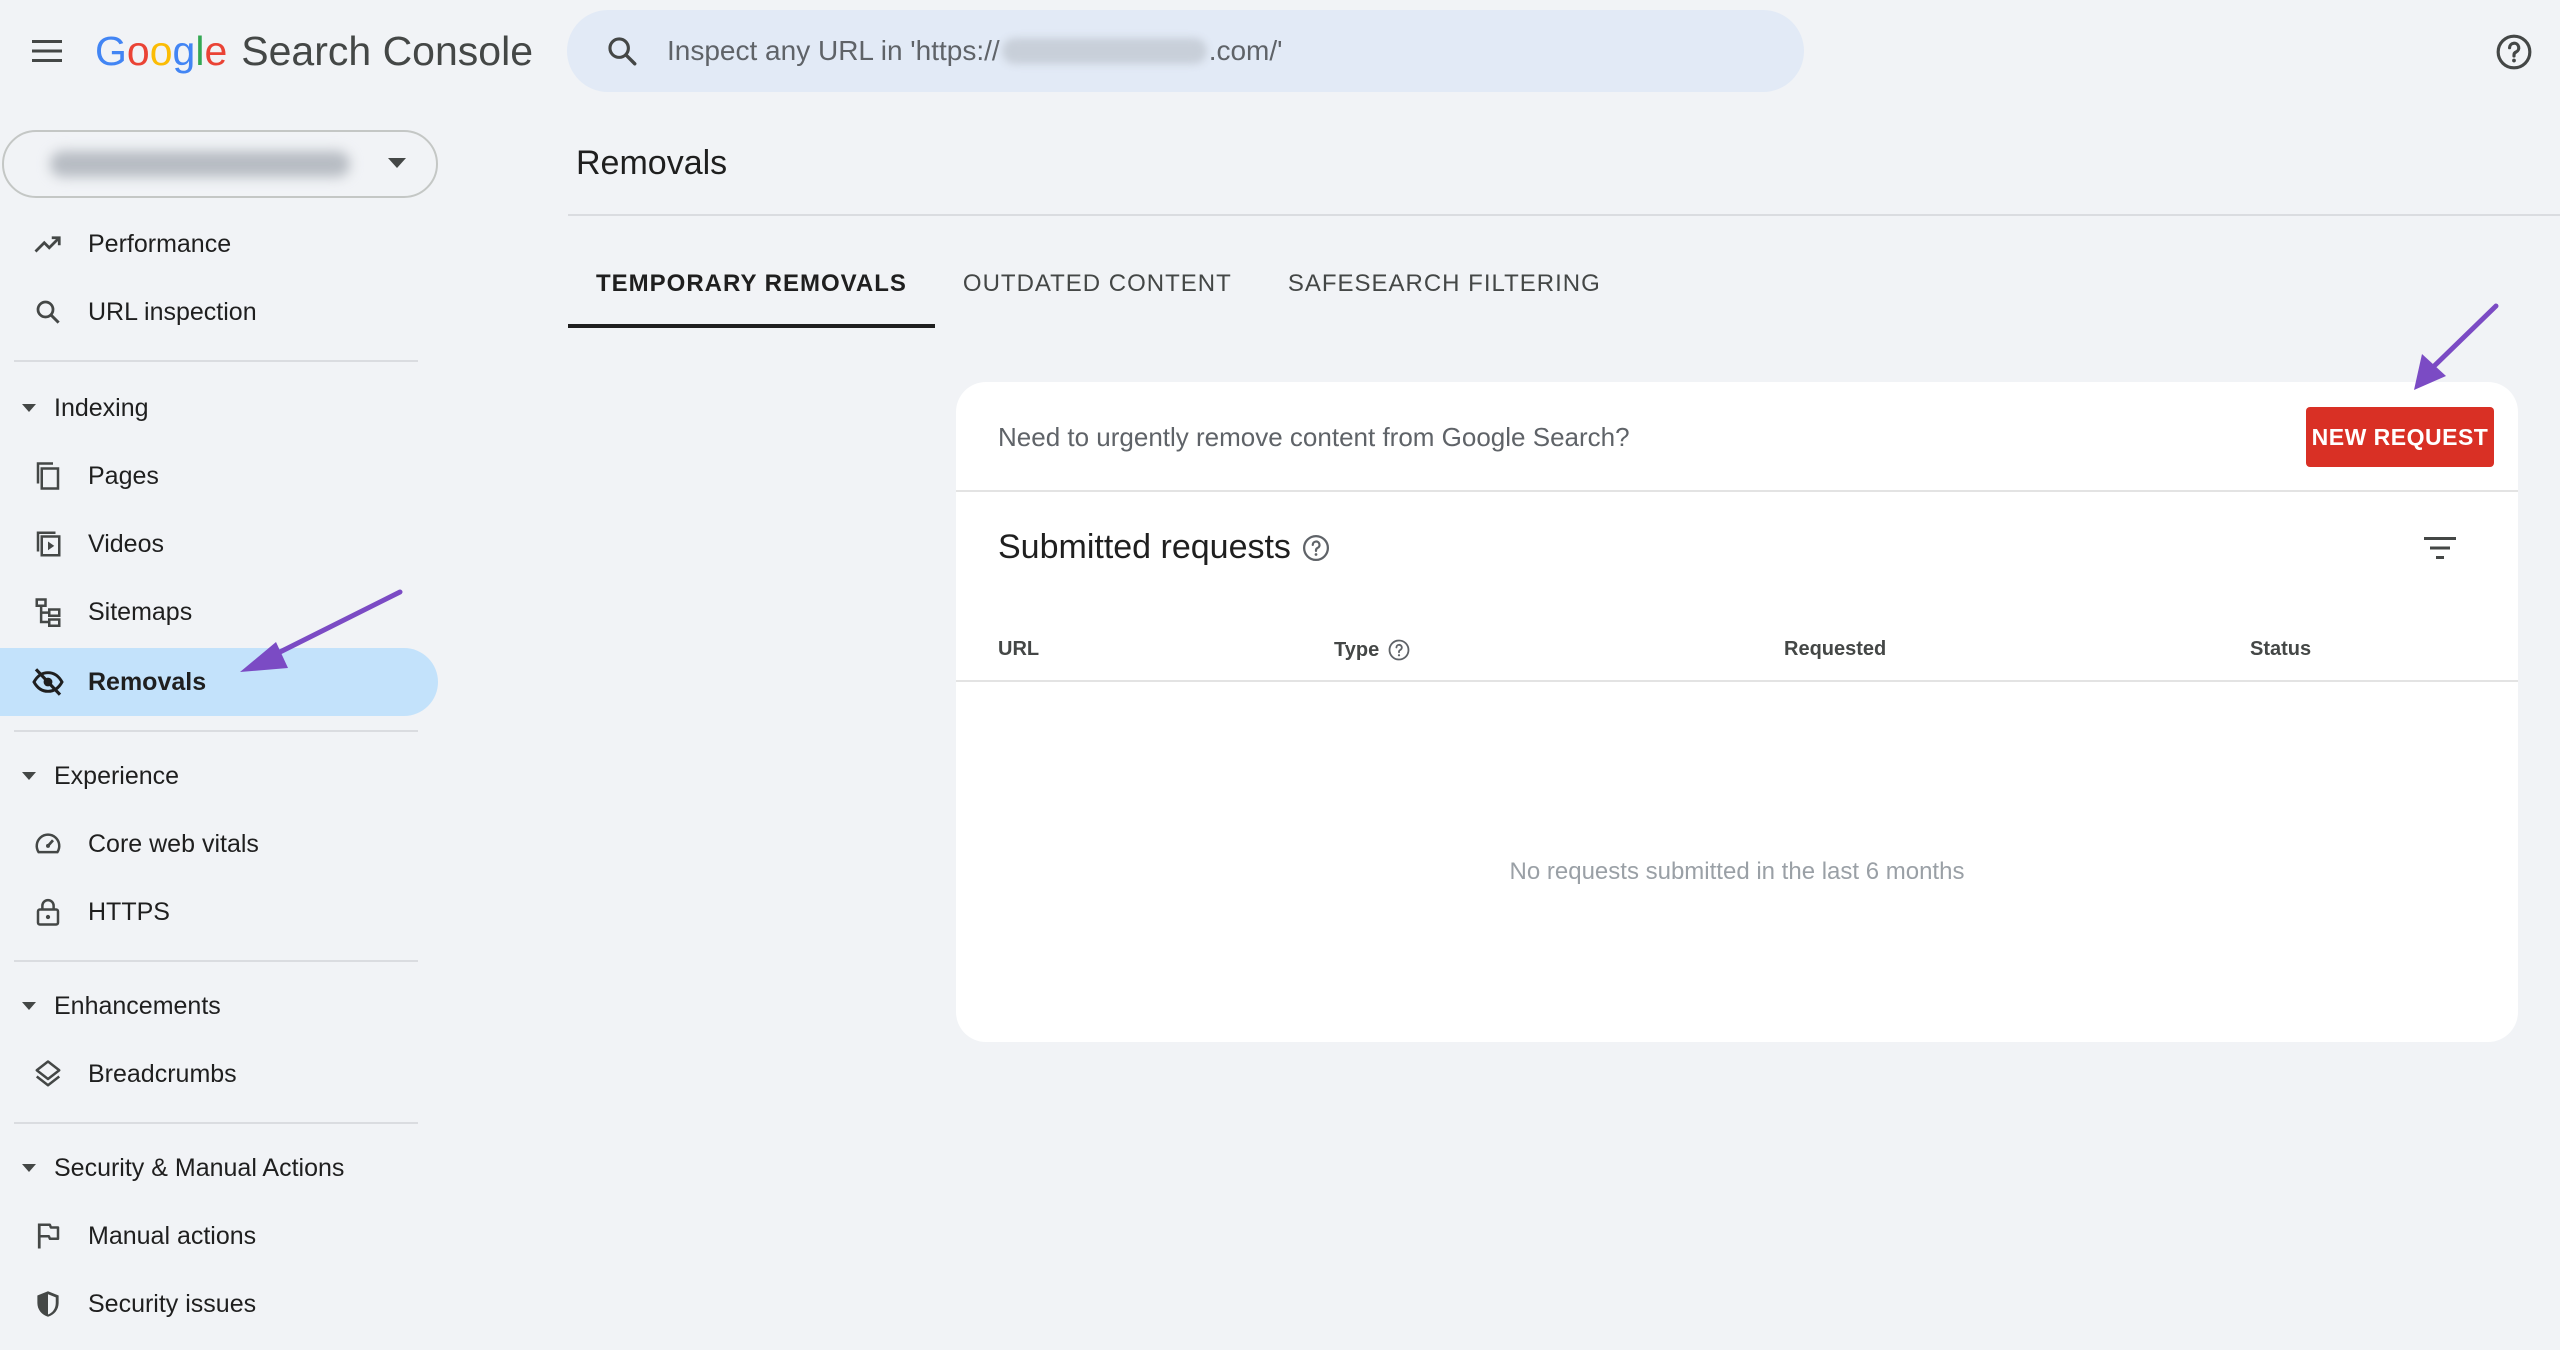 This screenshot has width=2560, height=1350. What do you see at coordinates (219, 408) in the screenshot?
I see `section-indexing: Indexing` at bounding box center [219, 408].